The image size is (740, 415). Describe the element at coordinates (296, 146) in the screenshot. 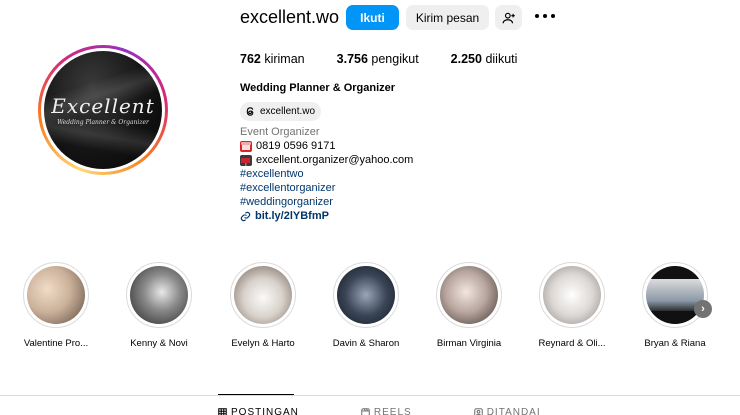

I see `phone-number: 0819 0596 9171` at that location.